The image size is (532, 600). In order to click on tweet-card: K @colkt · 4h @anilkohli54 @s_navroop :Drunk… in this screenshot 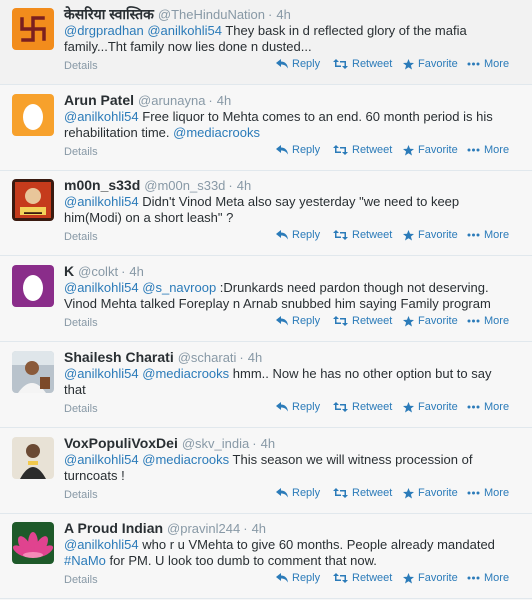, I will do `click(266, 299)`.